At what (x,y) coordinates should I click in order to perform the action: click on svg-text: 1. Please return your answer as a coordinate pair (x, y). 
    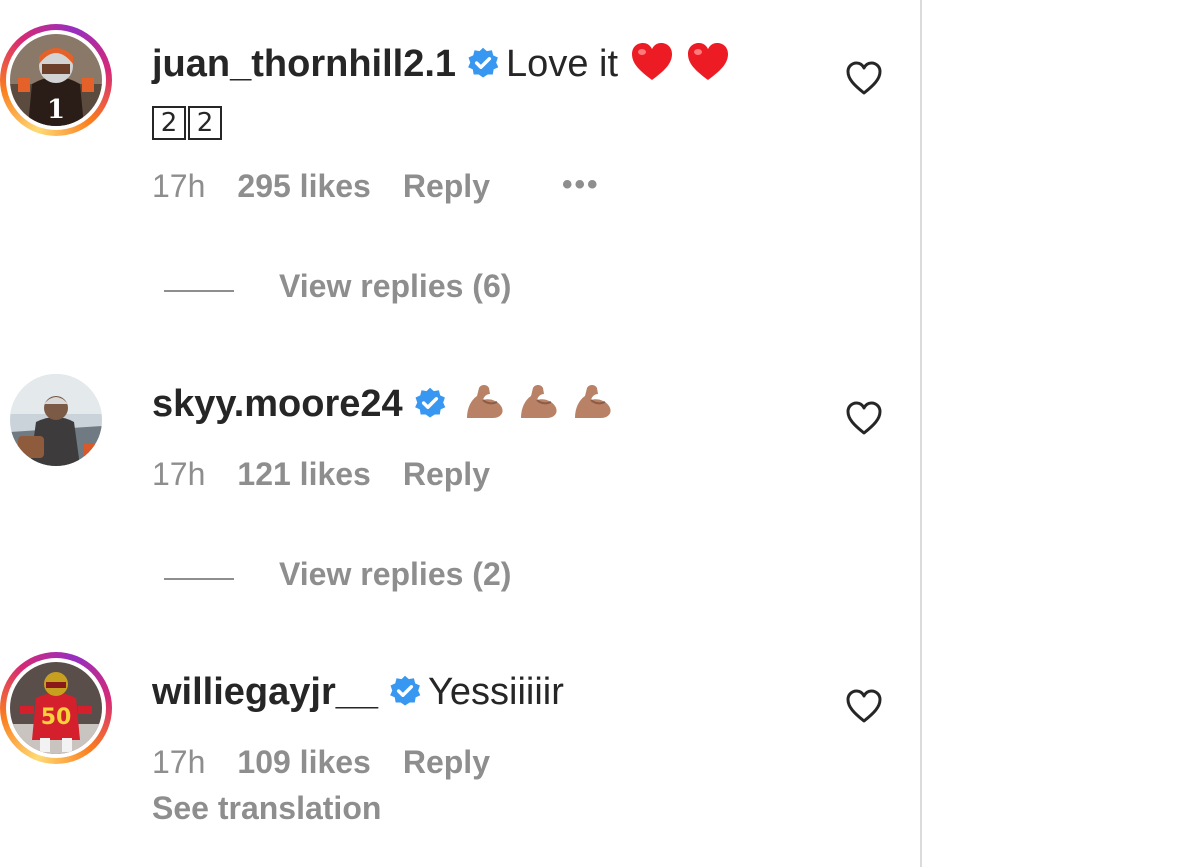
    Looking at the image, I should click on (56, 110).